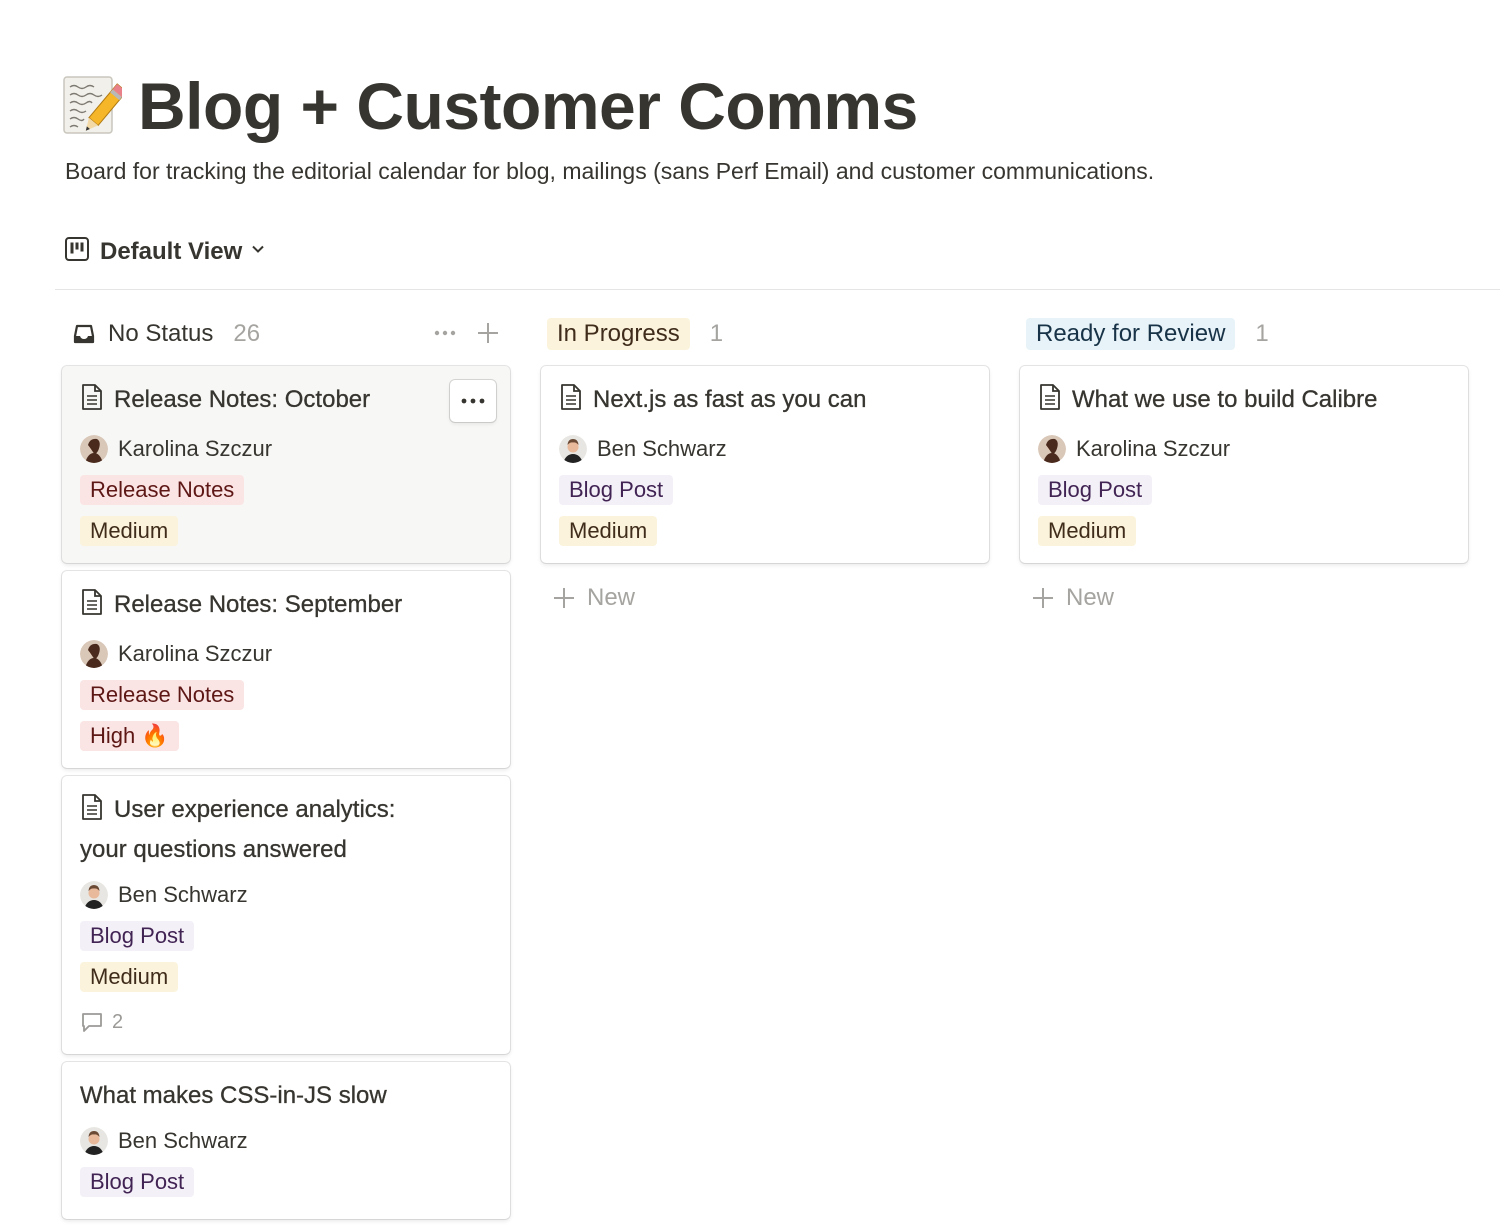 This screenshot has width=1500, height=1225. What do you see at coordinates (777, 289) in the screenshot?
I see `divider` at bounding box center [777, 289].